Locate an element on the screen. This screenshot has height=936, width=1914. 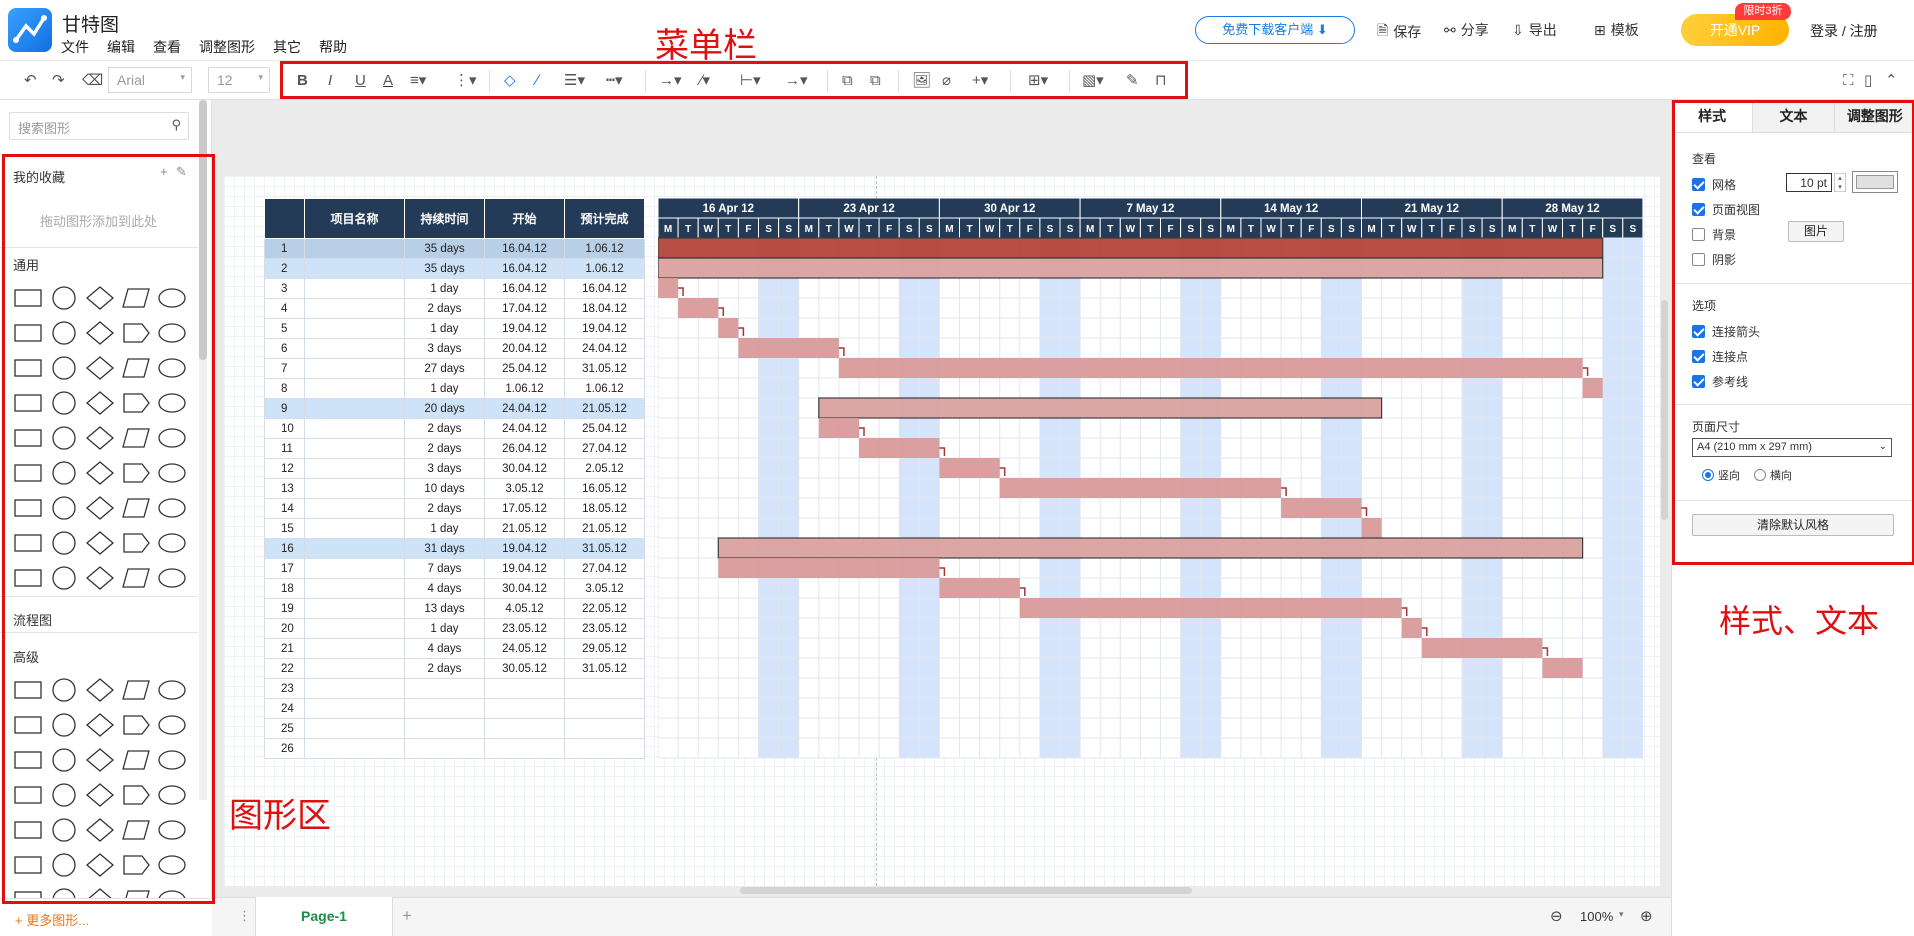
shape-cyl-icon is located at coordinates (100, 759).